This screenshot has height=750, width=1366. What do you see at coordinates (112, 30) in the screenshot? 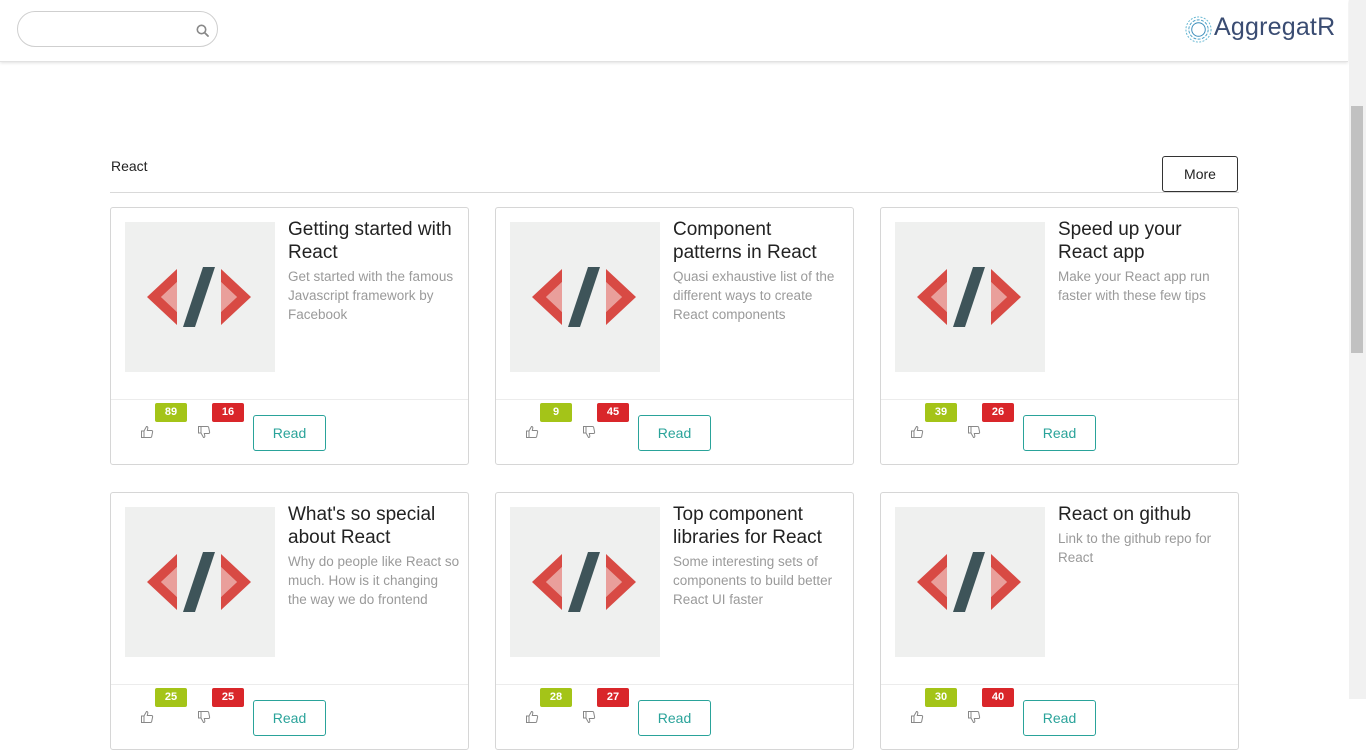
I see `search-input` at bounding box center [112, 30].